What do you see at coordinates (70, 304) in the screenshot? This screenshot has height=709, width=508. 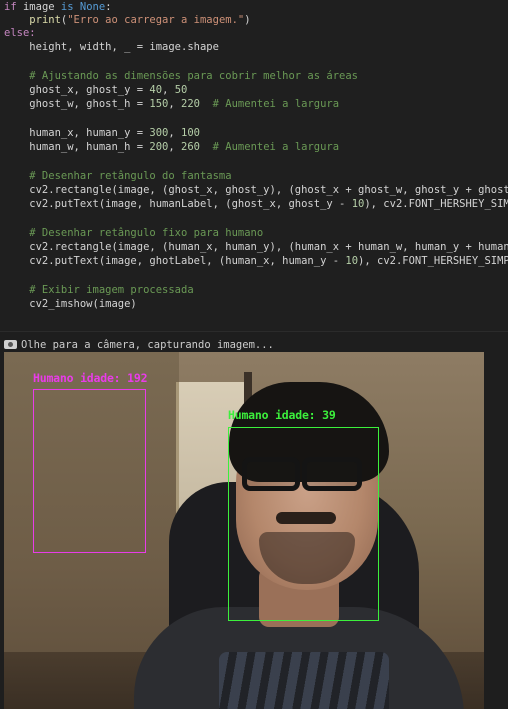 I see `code-line: cv2_imshow(image)` at bounding box center [70, 304].